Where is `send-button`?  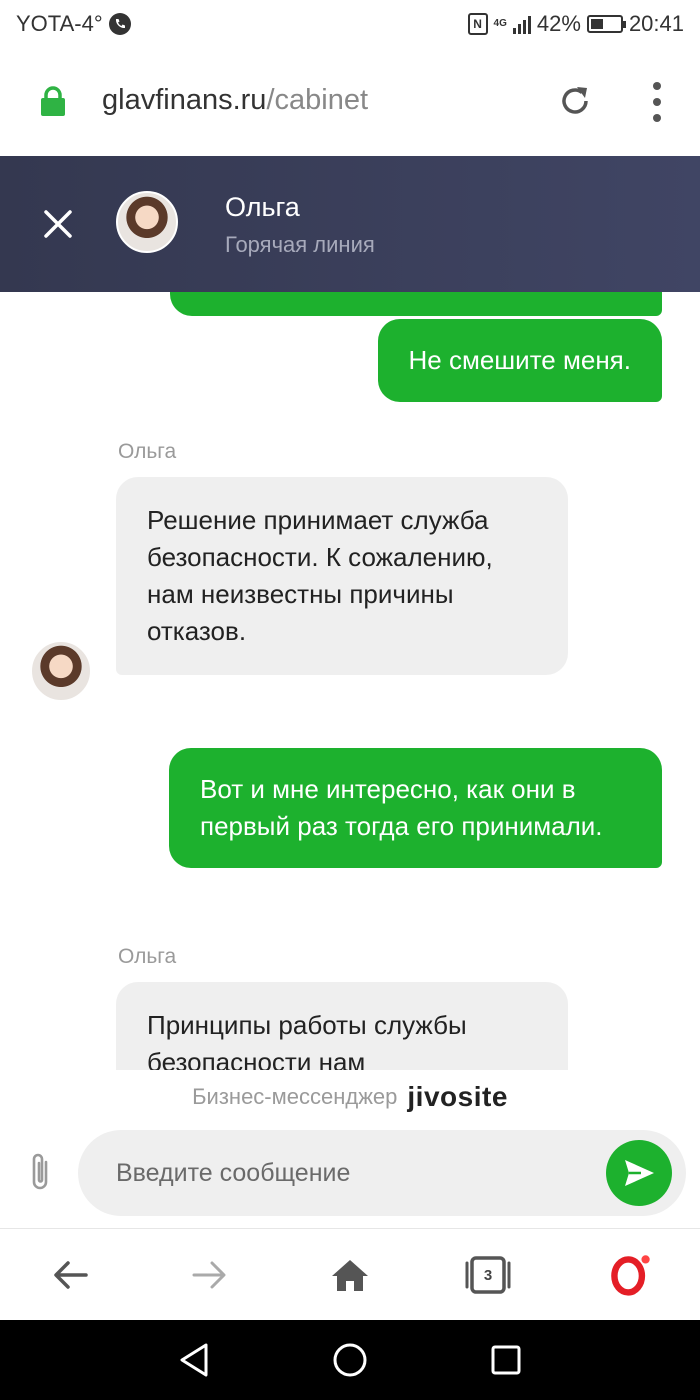 send-button is located at coordinates (639, 1173).